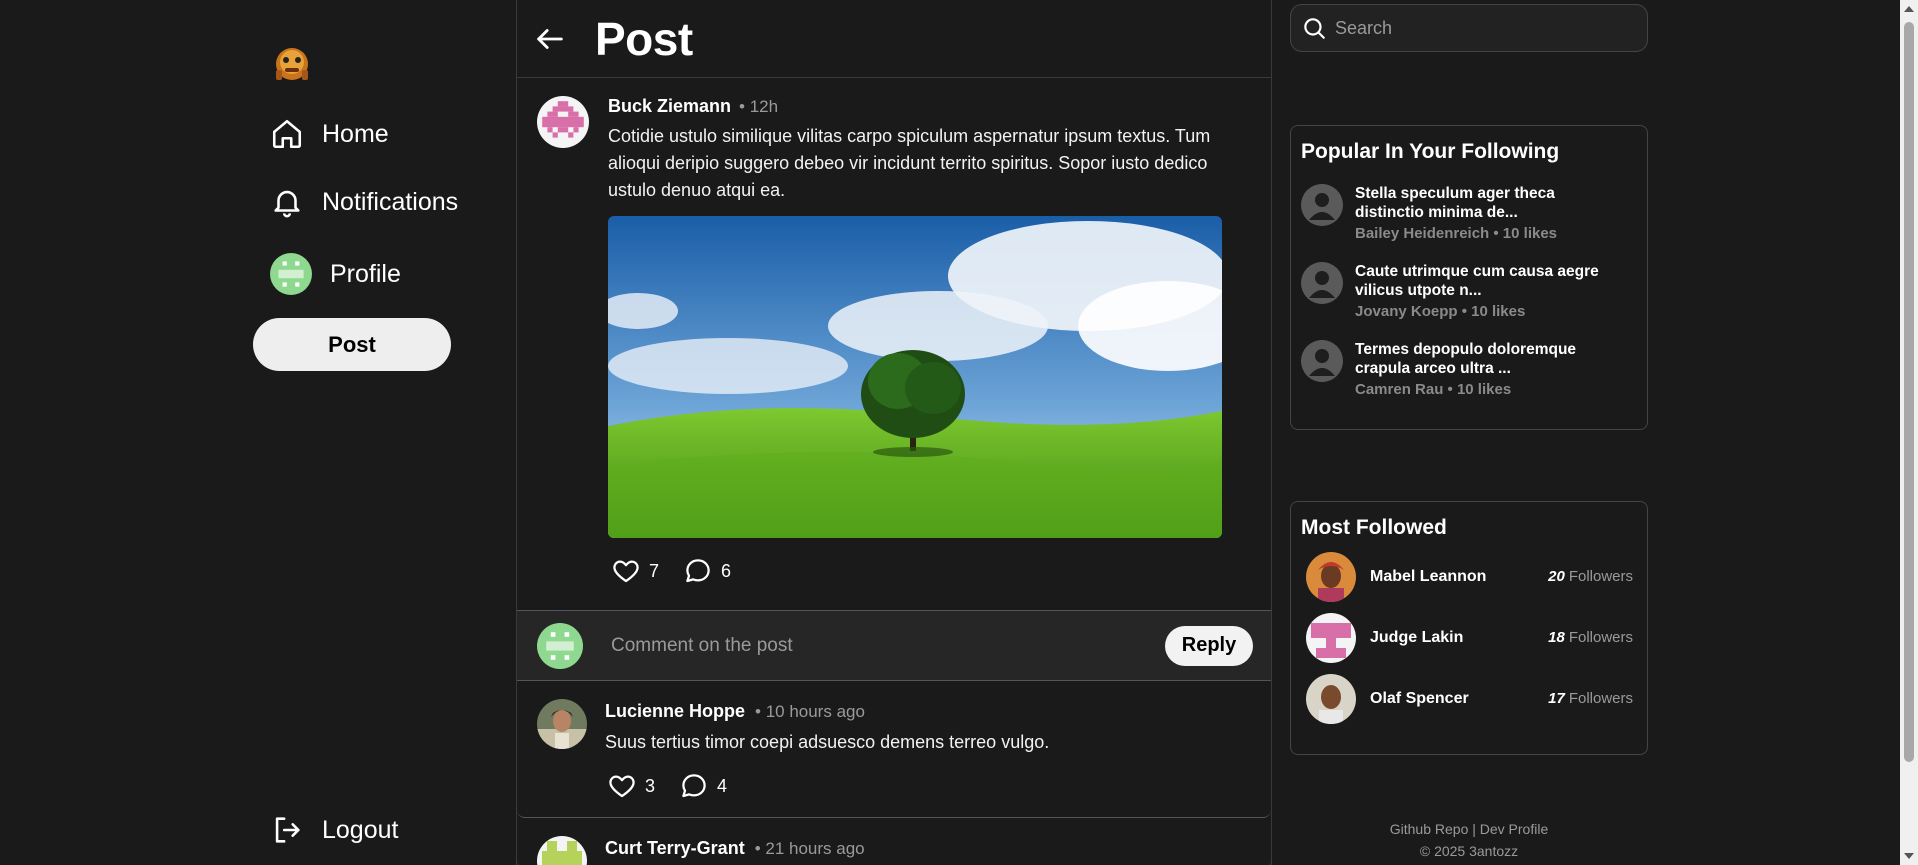 This screenshot has width=1918, height=865. Describe the element at coordinates (390, 201) in the screenshot. I see `nav-notifications-label: Notifications` at that location.